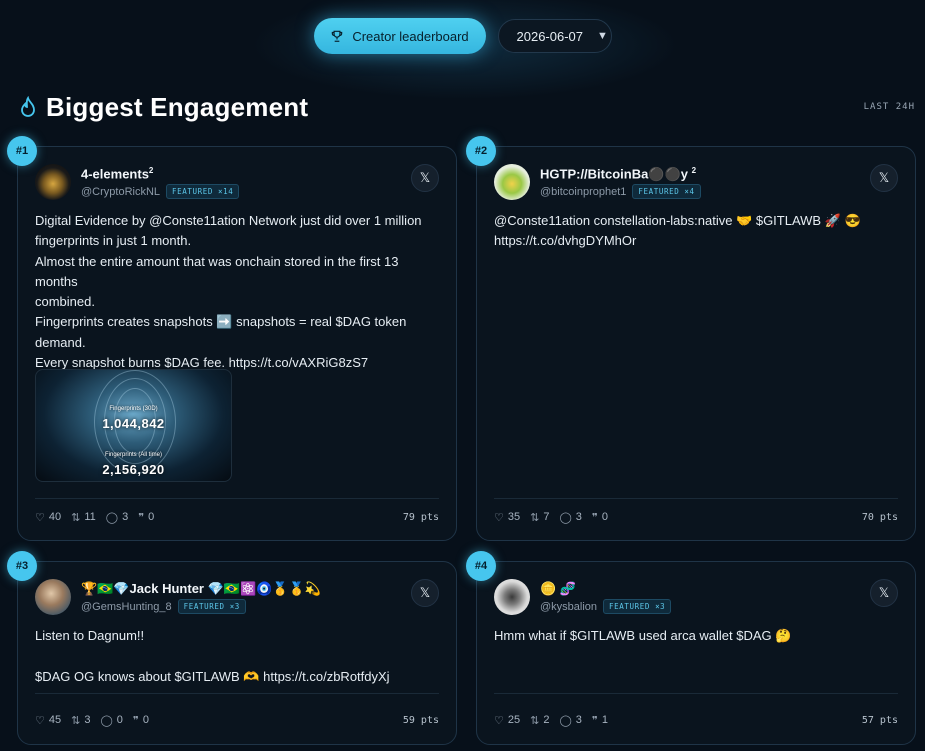  I want to click on handle-row: @bitcoinprophet1 FEATURED ×4, so click(620, 191).